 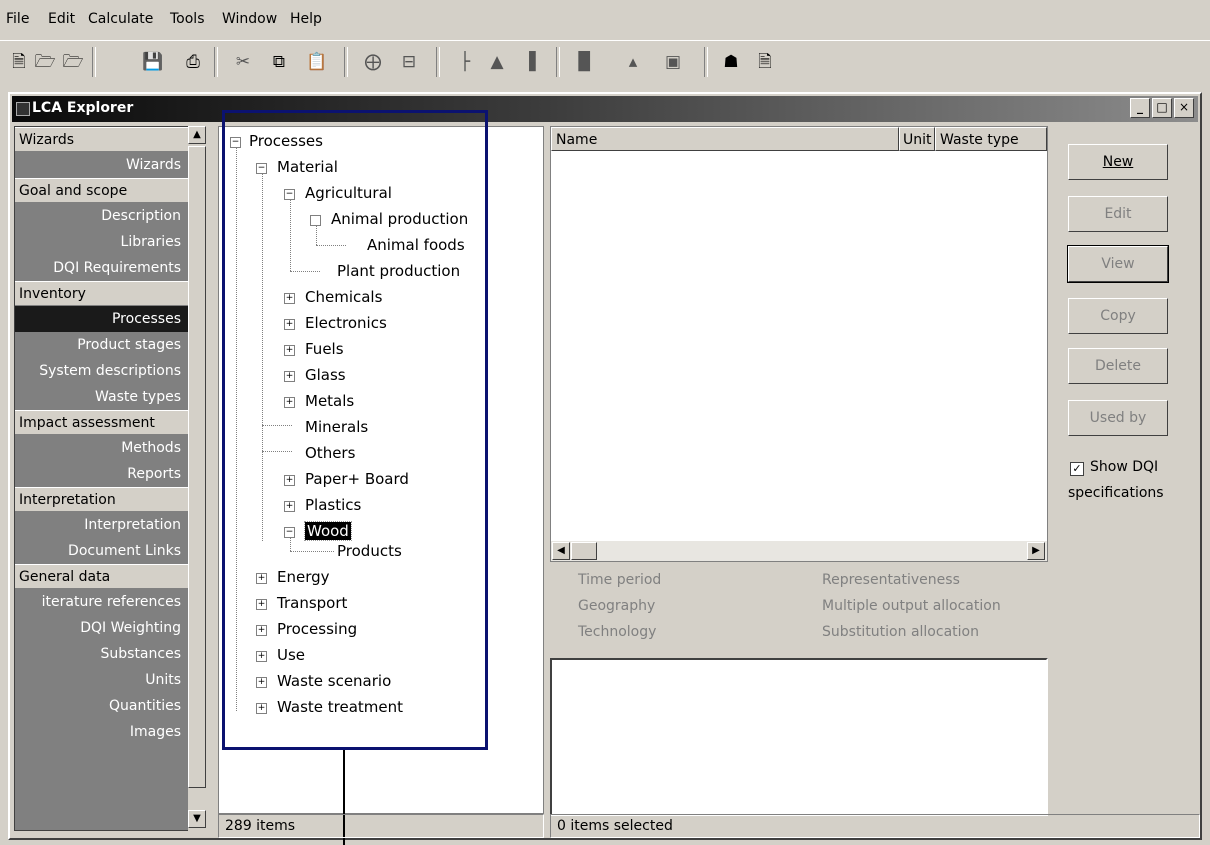 What do you see at coordinates (103, 474) in the screenshot?
I see `sidebar-item-reports: Reports` at bounding box center [103, 474].